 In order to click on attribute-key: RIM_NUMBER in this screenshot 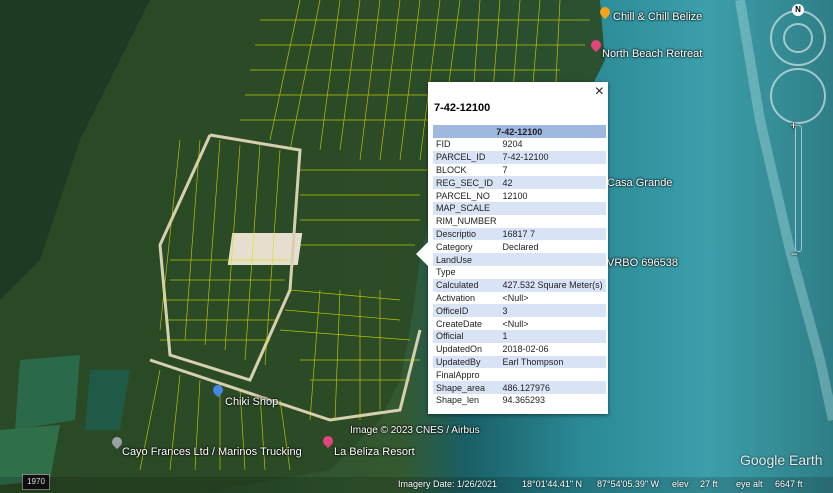, I will do `click(466, 221)`.